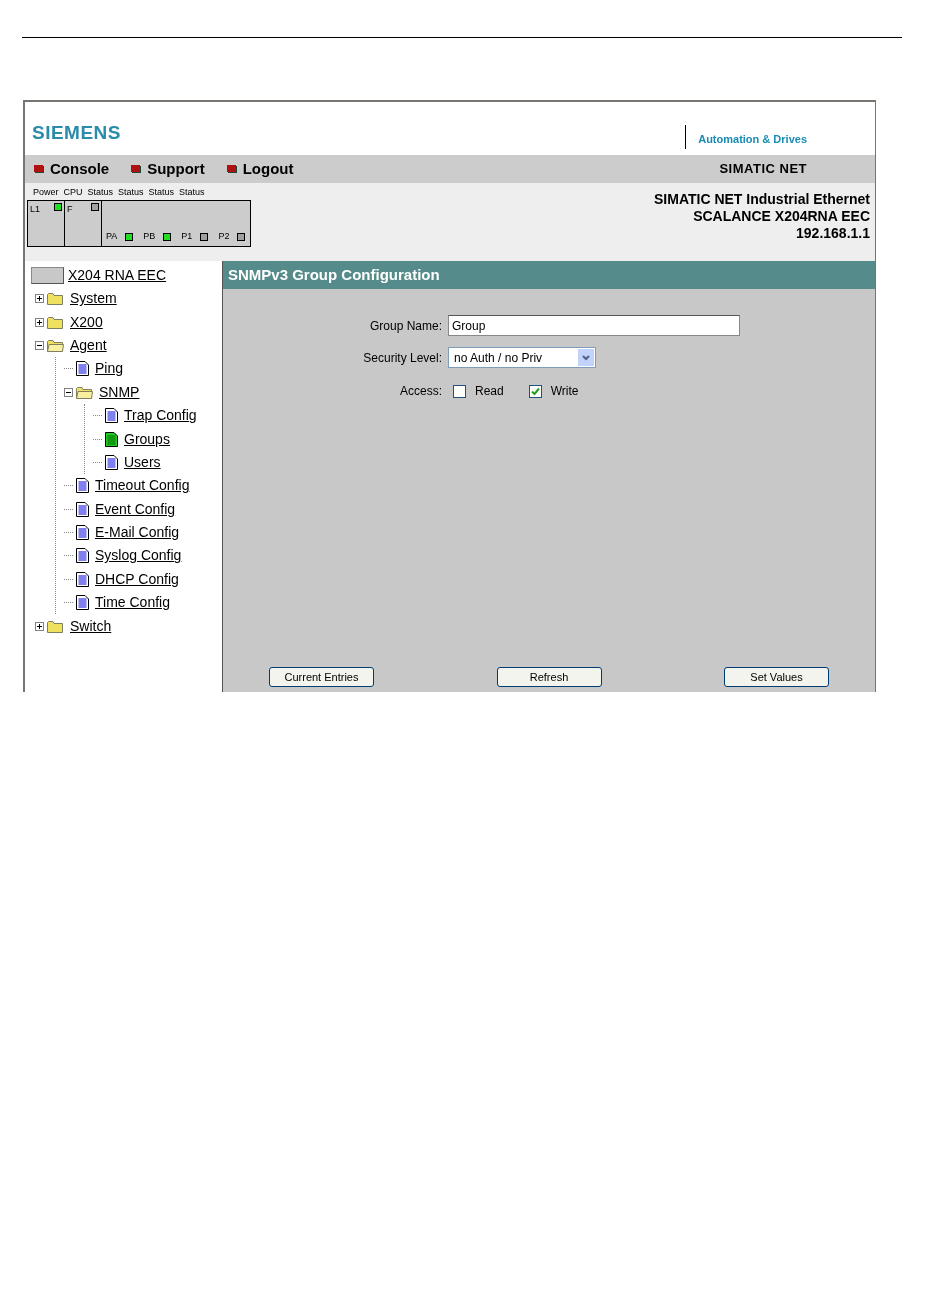 The height and width of the screenshot is (1301, 950). Describe the element at coordinates (522, 357) in the screenshot. I see `security-level-dropdown: no Auth / no Priv` at that location.